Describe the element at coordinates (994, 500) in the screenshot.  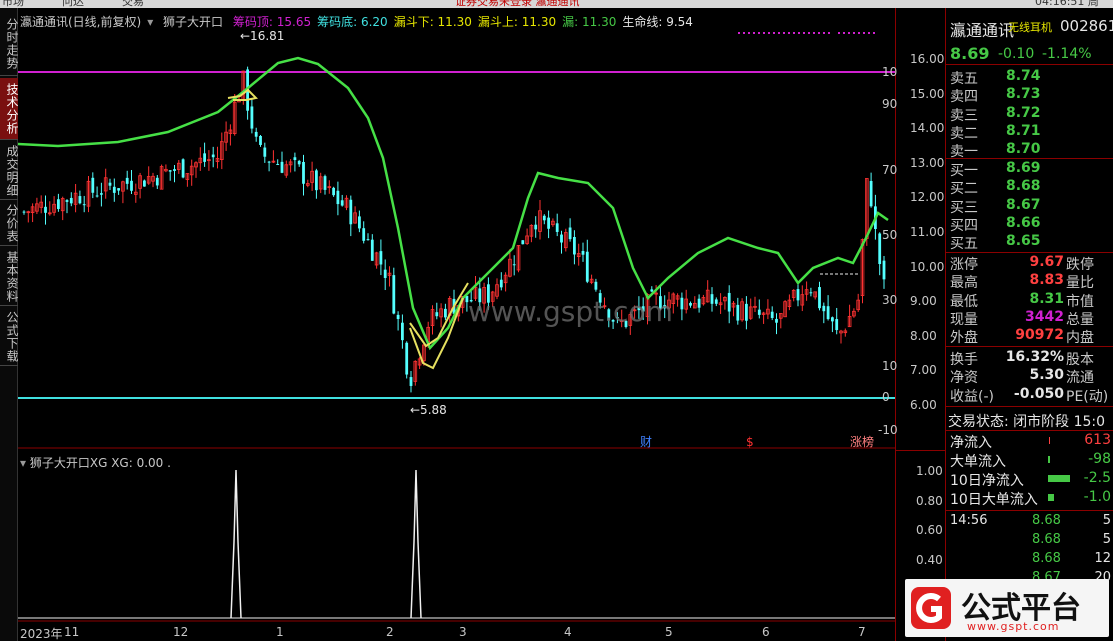
I see `flow-label: 10日大单流入` at that location.